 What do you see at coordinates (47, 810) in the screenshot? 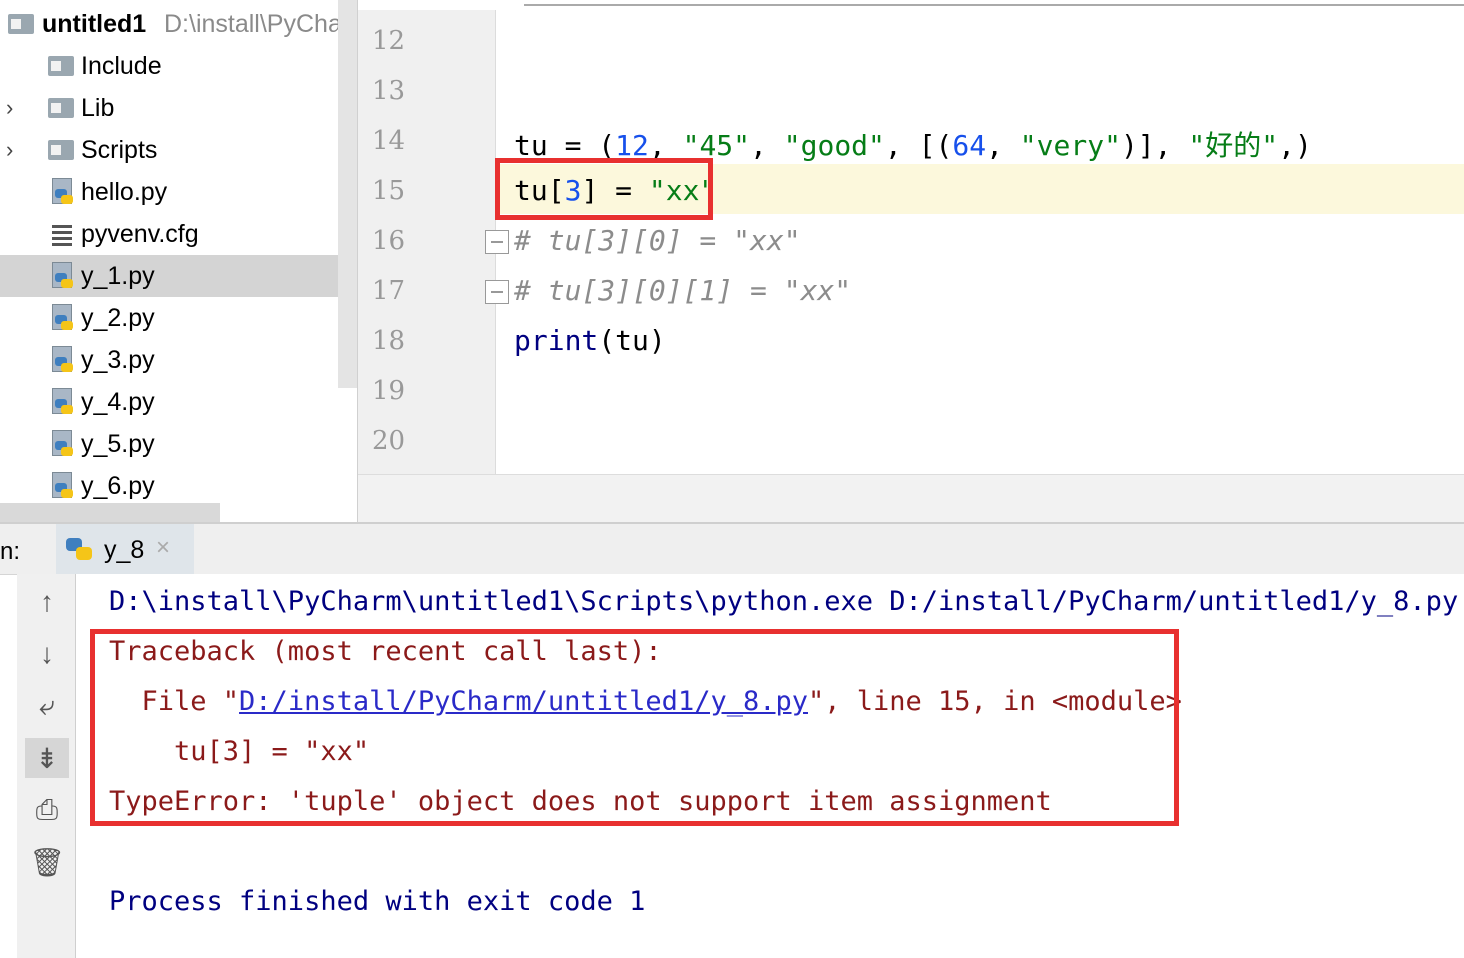
I see `print-icon: ⎙` at bounding box center [47, 810].